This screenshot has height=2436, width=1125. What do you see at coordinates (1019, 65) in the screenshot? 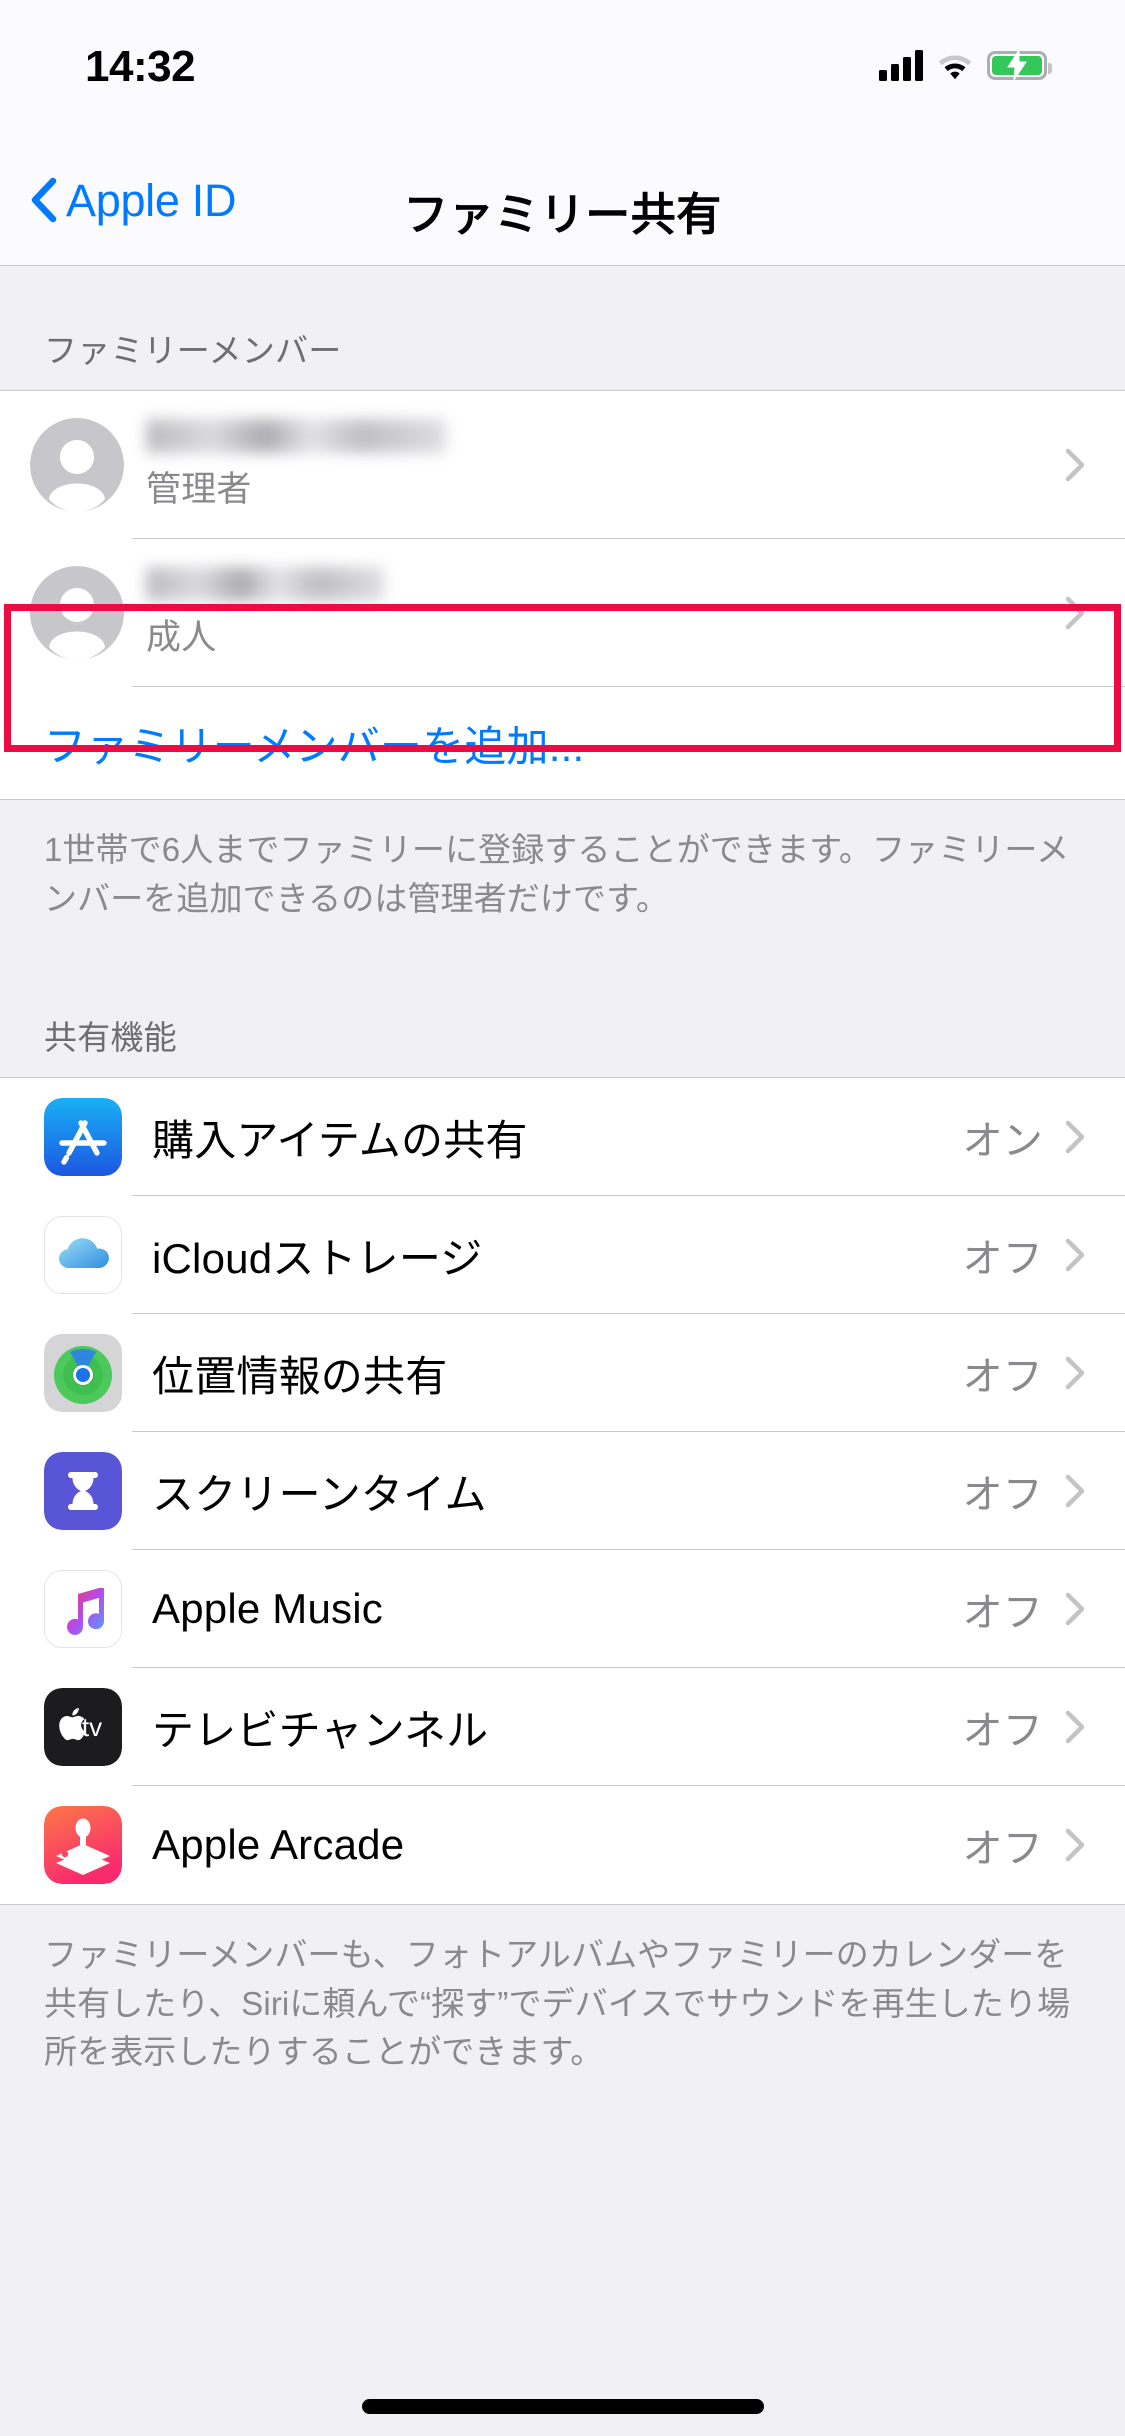
I see `battery-charging-icon` at bounding box center [1019, 65].